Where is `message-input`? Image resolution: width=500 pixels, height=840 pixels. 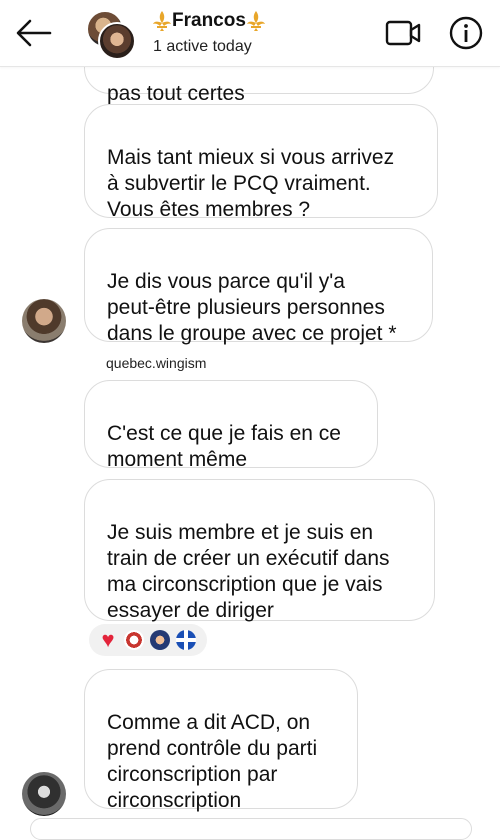 message-input is located at coordinates (251, 829).